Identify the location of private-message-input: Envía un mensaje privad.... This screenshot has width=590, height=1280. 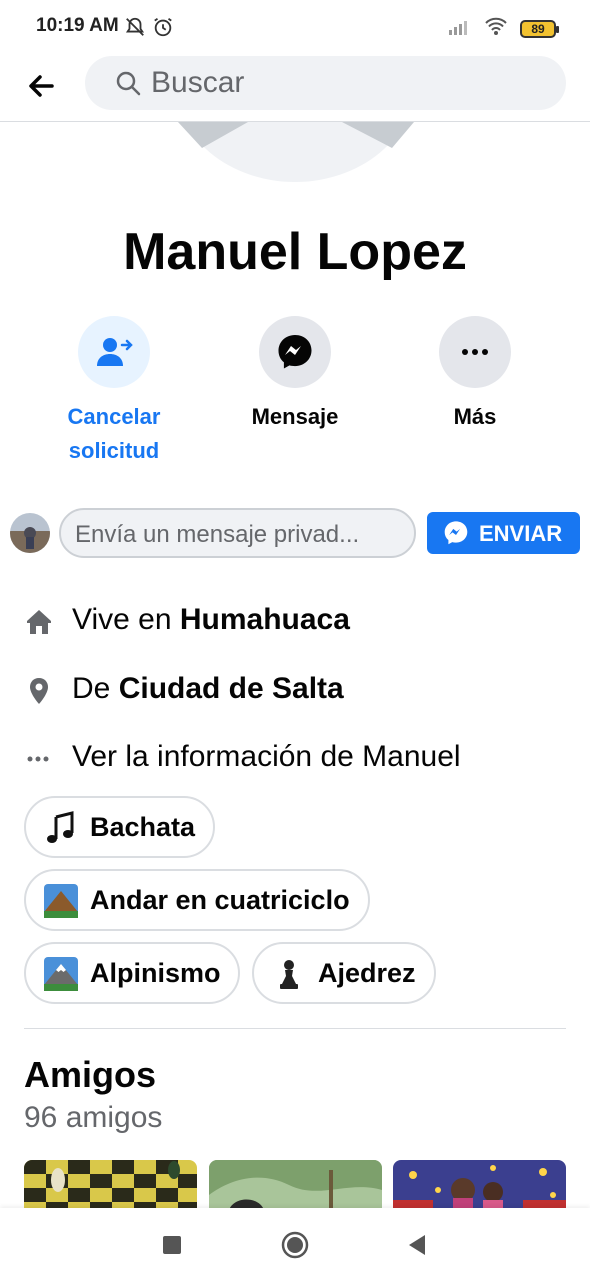
(237, 533).